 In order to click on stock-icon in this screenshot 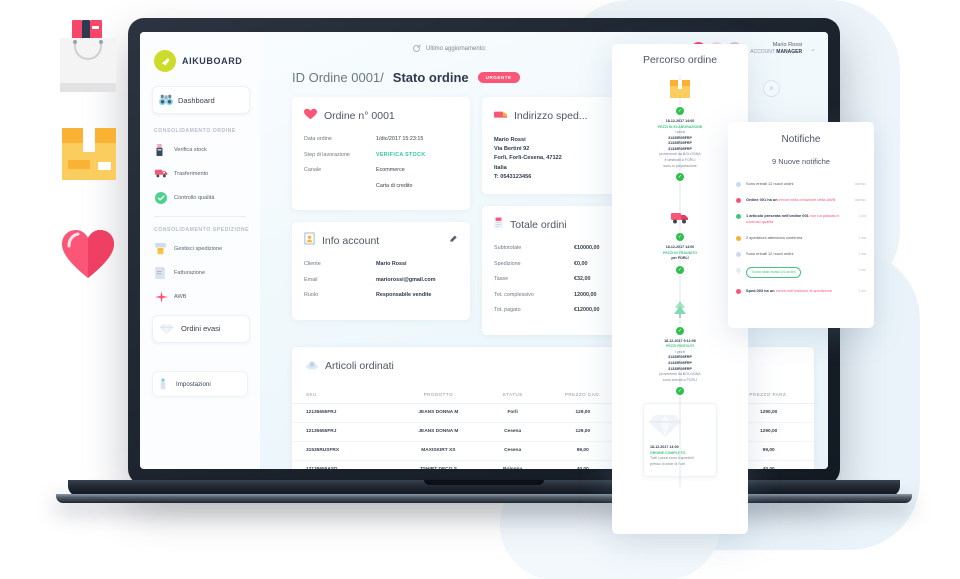, I will do `click(161, 149)`.